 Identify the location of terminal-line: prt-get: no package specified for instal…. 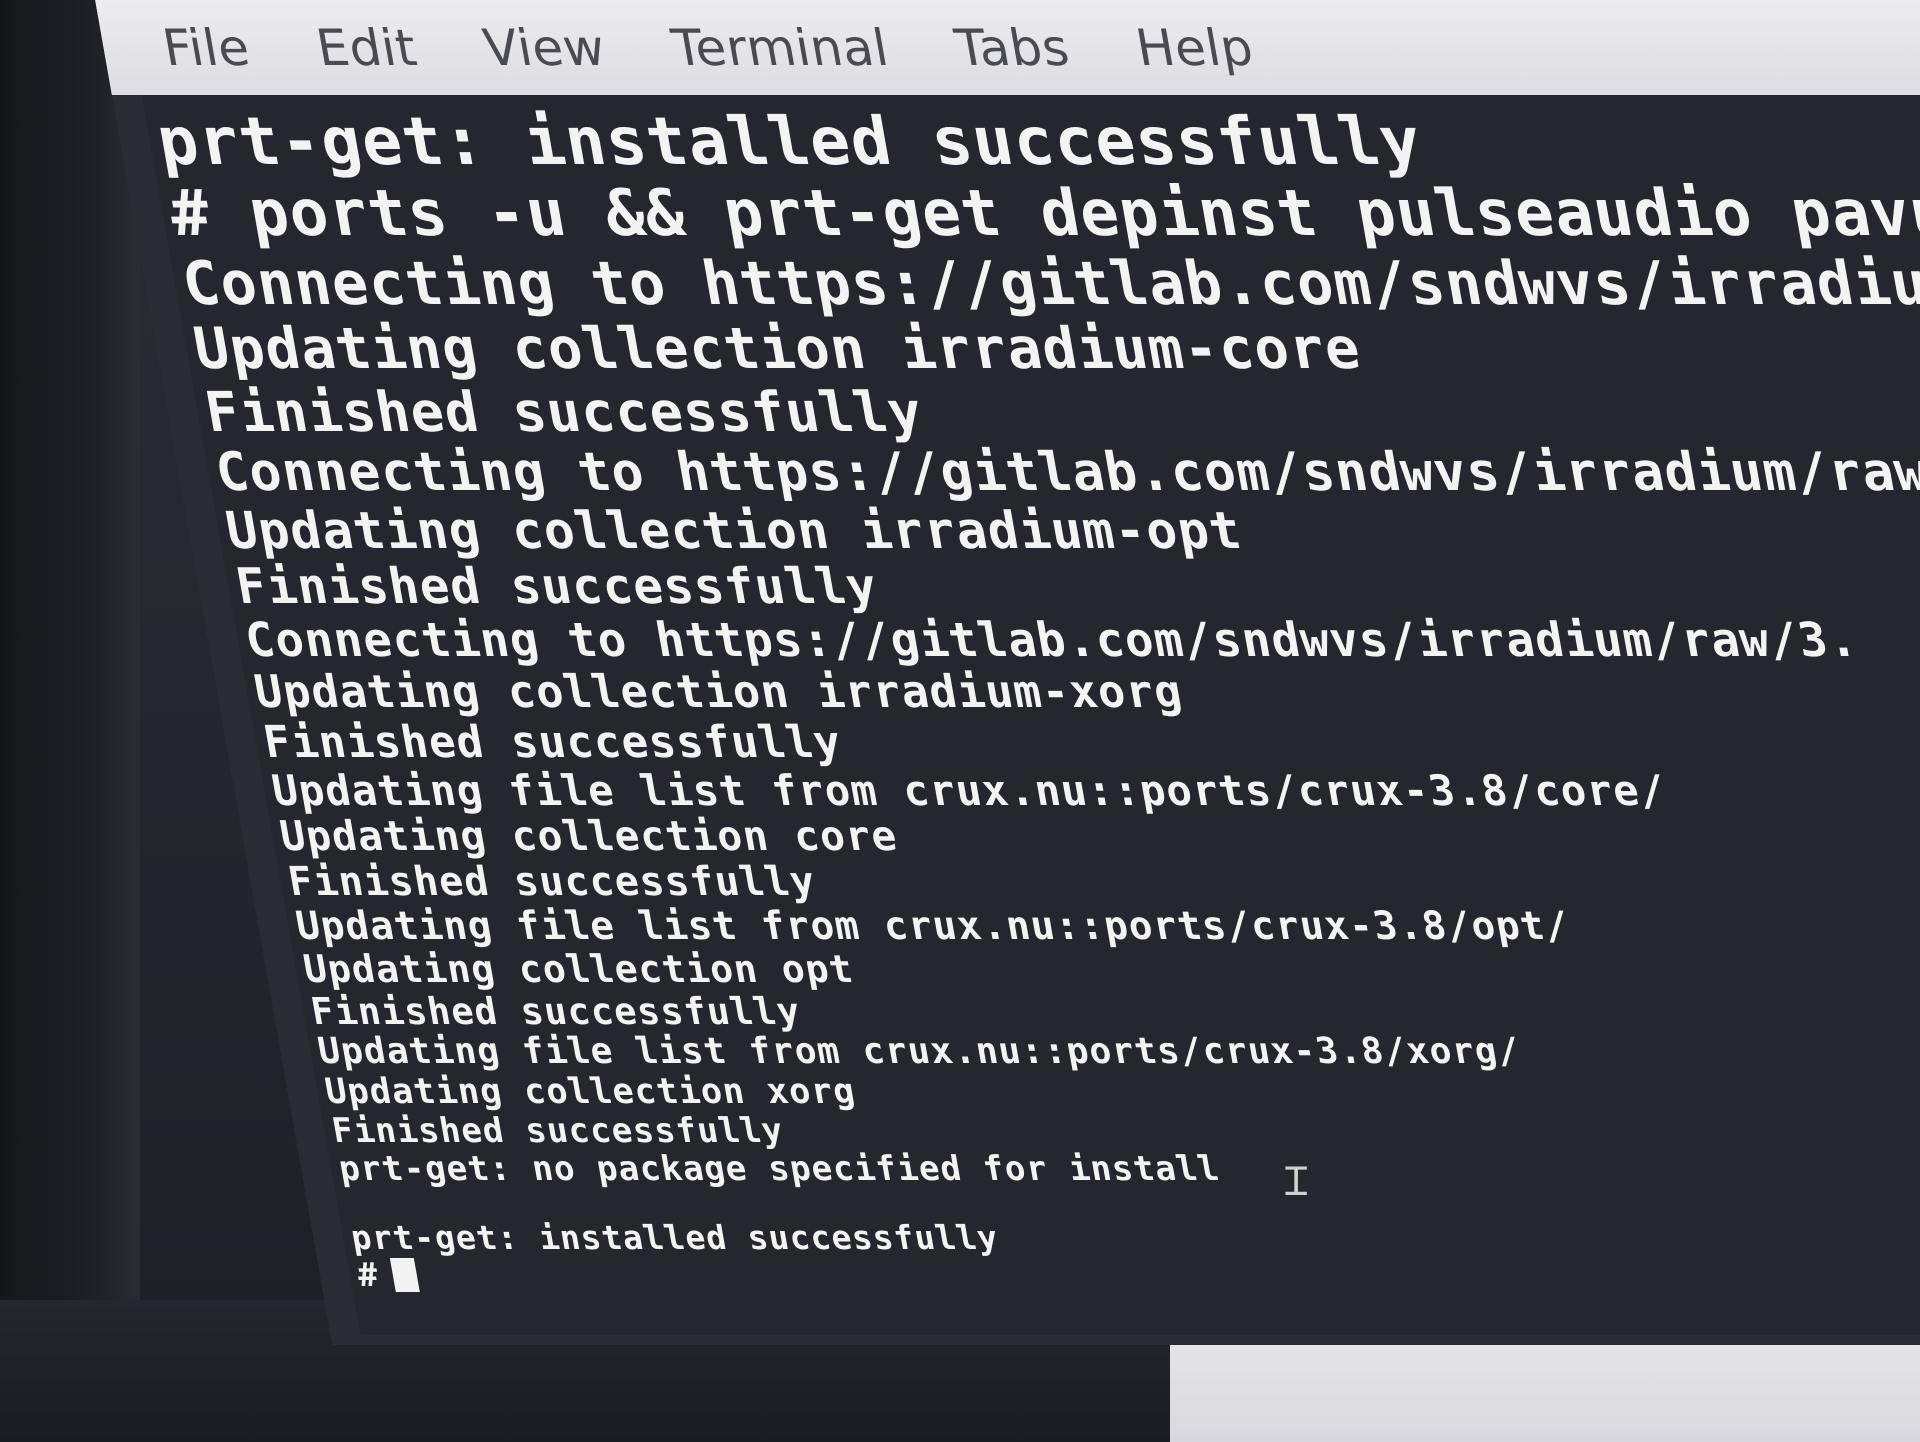
(779, 1168).